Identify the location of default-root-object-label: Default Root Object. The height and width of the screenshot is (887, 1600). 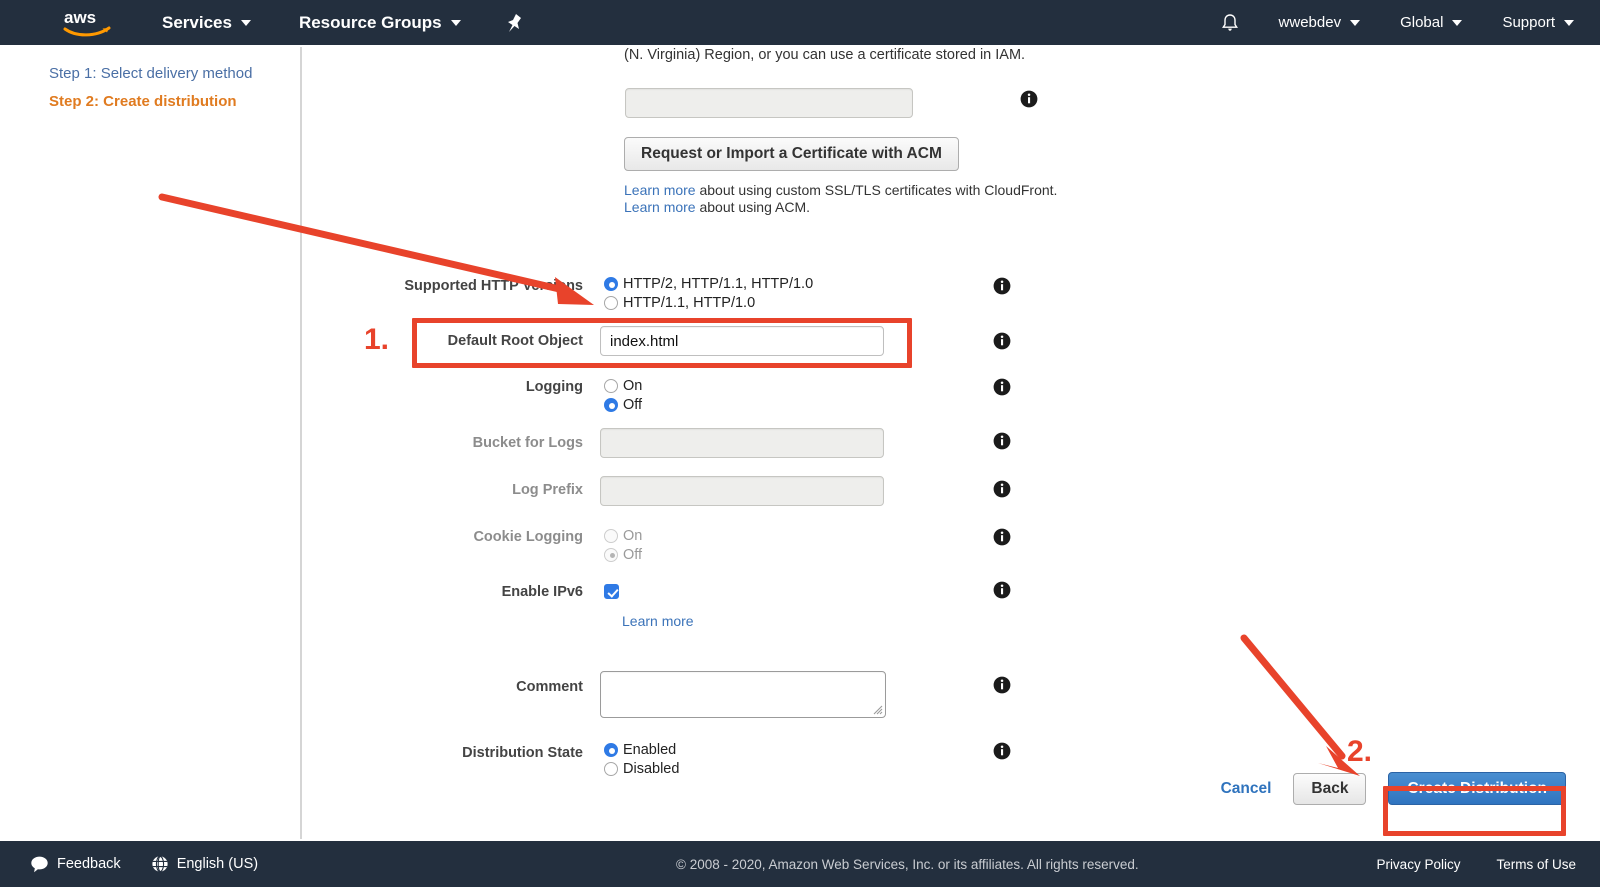
(515, 341).